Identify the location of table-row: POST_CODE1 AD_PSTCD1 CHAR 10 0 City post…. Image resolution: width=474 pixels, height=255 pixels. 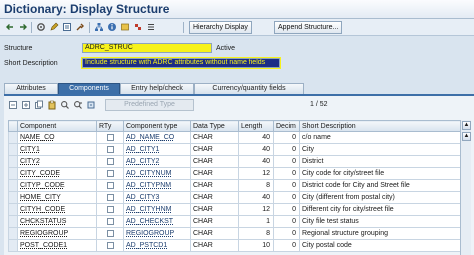
(234, 245).